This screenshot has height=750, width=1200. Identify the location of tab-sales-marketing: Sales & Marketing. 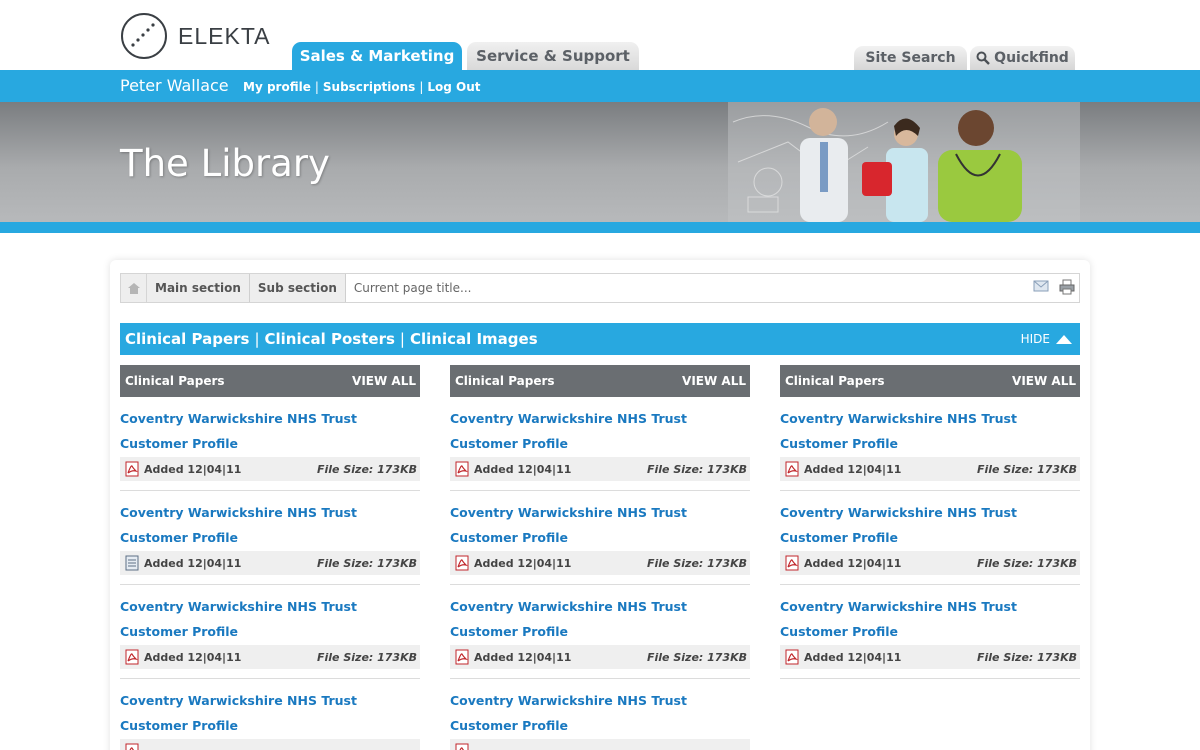
(377, 56).